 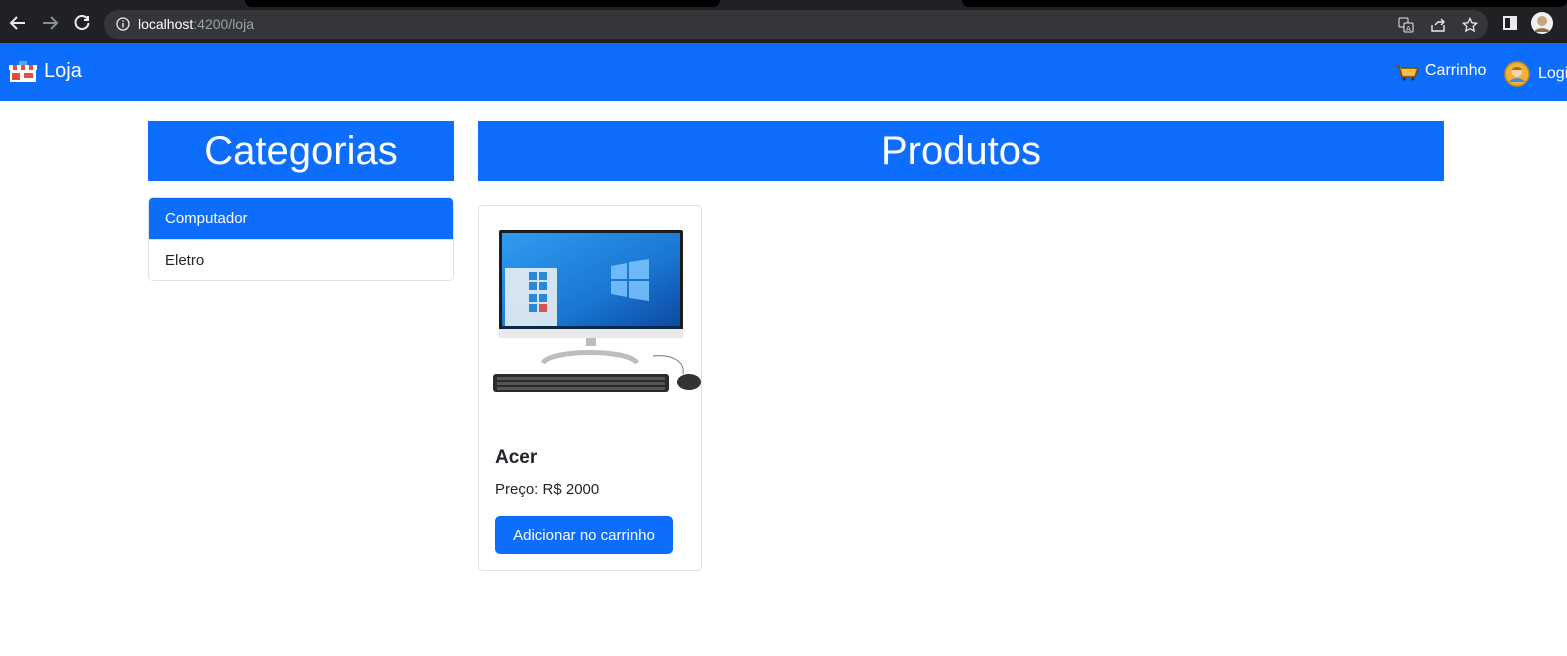 I want to click on translate-icon: A, so click(x=1406, y=25).